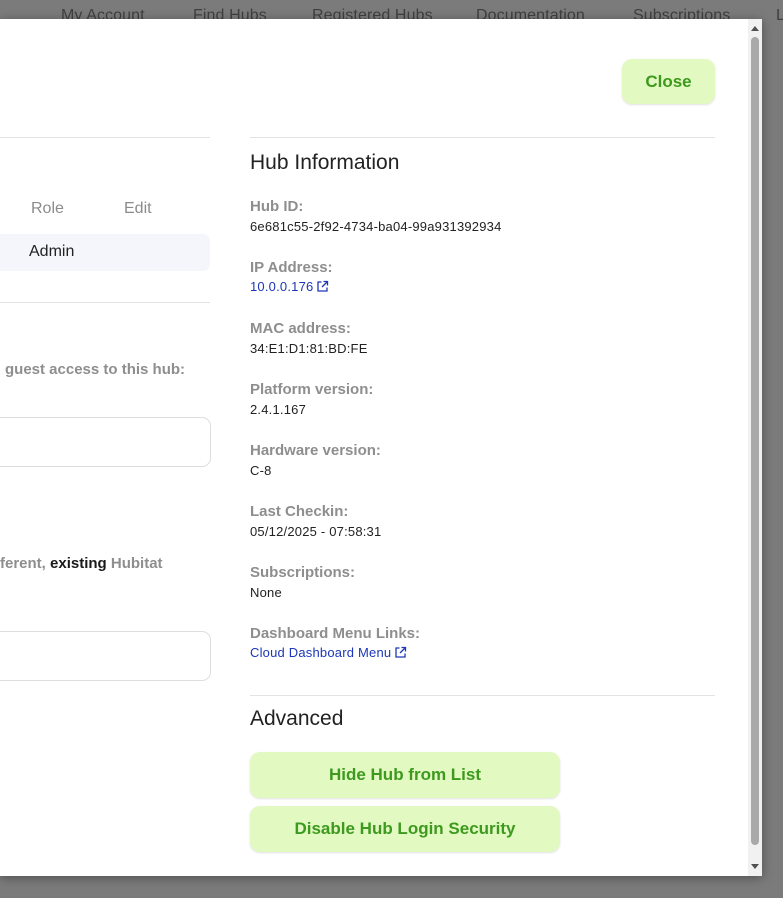 This screenshot has width=783, height=898. I want to click on last-checkin-value: 05/12/2025 - 07:58:31, so click(316, 531).